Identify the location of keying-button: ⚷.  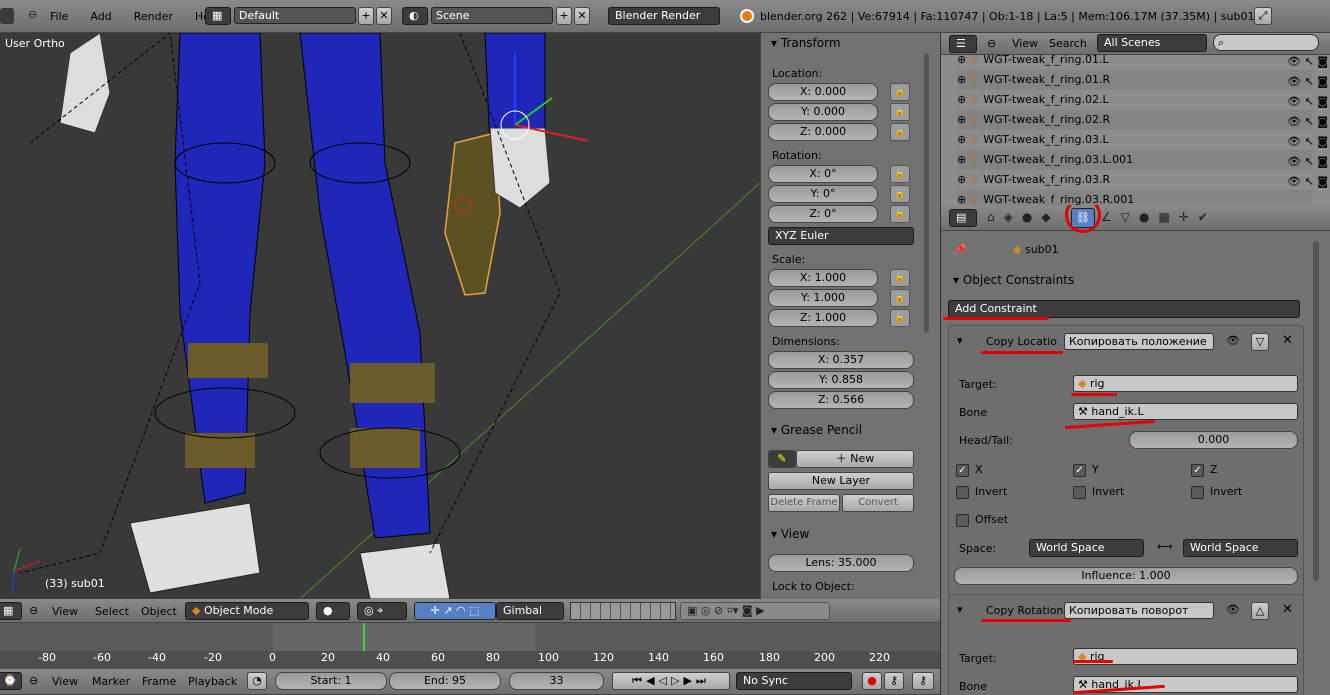
(894, 681).